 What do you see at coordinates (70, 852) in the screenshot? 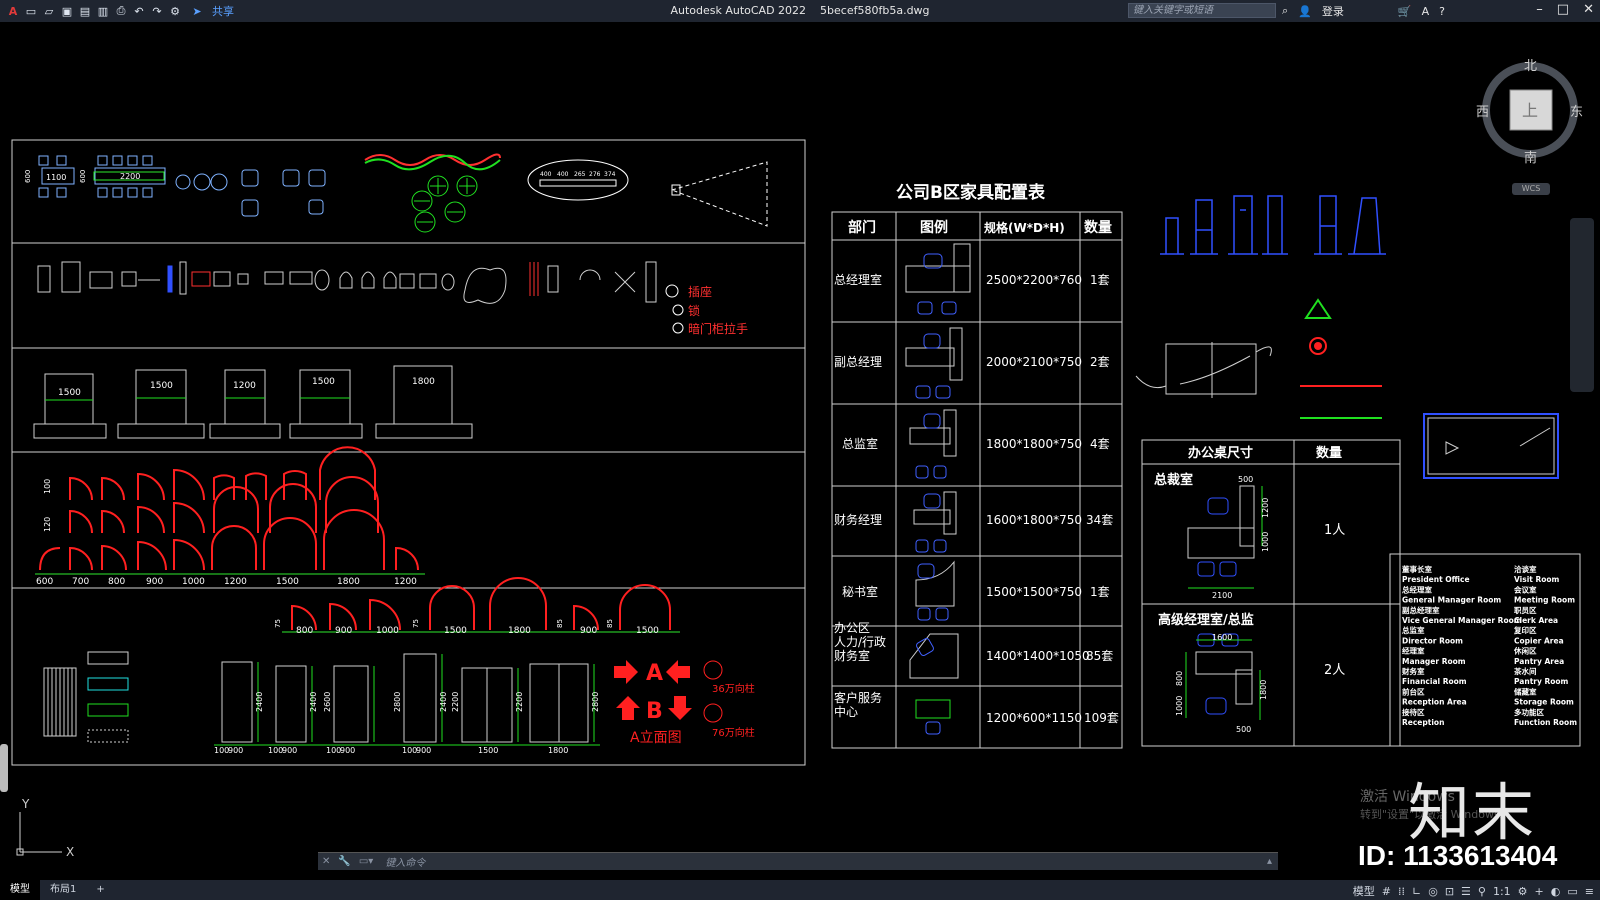
I see `ucs-x-label: X` at bounding box center [70, 852].